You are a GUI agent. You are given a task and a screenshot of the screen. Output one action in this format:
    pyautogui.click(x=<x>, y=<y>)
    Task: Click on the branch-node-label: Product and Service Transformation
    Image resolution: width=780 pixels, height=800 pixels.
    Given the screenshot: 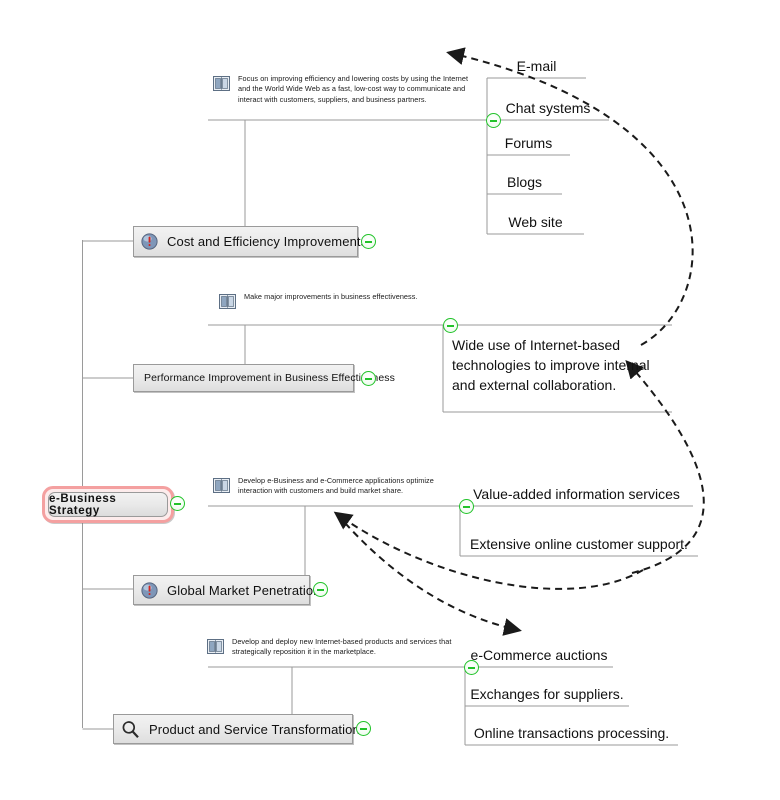 What is the action you would take?
    pyautogui.click(x=254, y=729)
    